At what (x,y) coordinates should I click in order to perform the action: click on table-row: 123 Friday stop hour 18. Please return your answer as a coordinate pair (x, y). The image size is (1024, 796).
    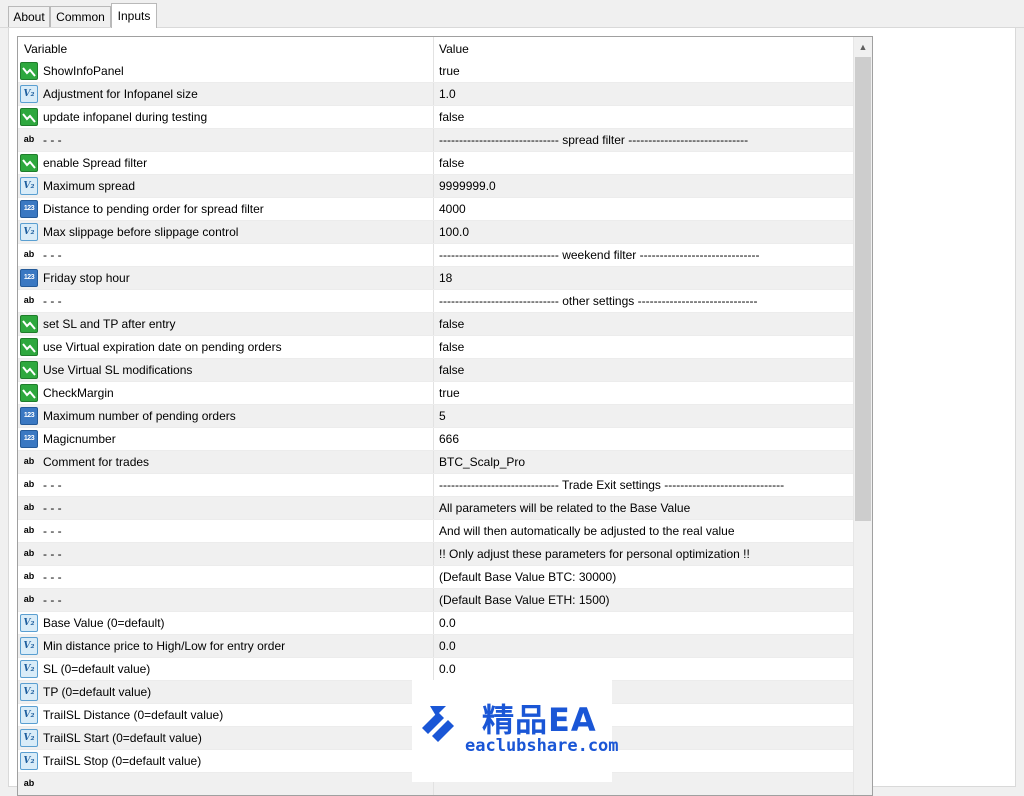
    Looking at the image, I should click on (435, 278).